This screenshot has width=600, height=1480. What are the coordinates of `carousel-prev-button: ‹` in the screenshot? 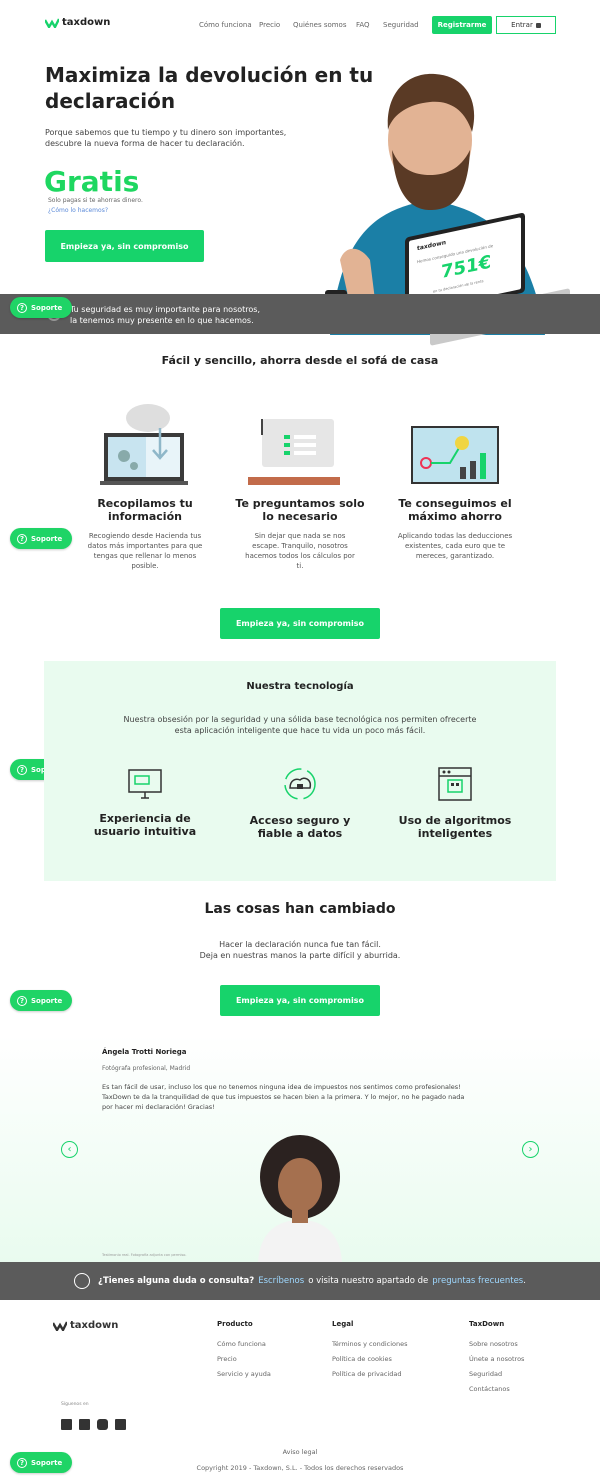 It's located at (69, 1149).